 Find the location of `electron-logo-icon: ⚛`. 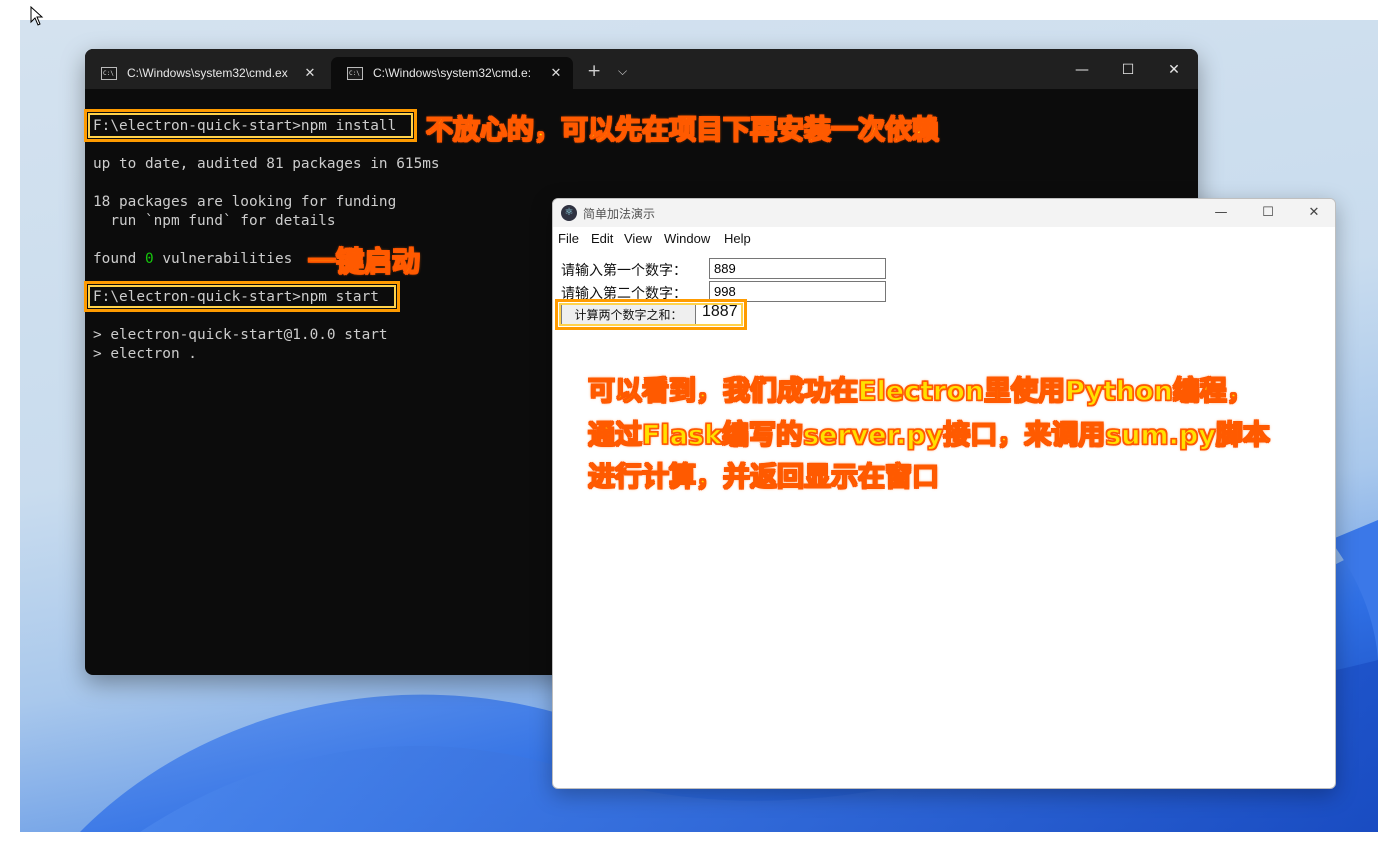

electron-logo-icon: ⚛ is located at coordinates (569, 213).